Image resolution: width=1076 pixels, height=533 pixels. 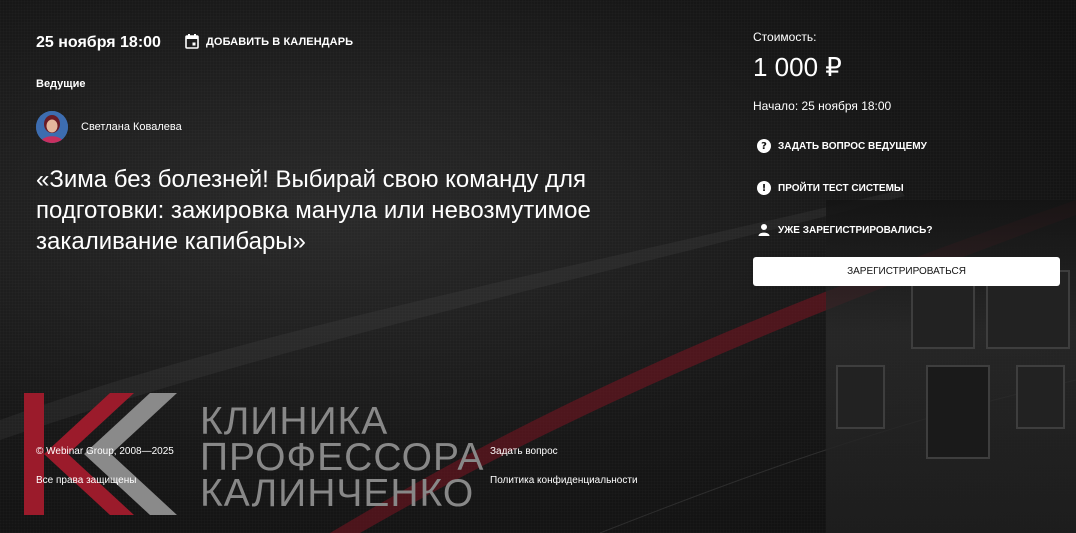 I want to click on footer-rights: Все права защищены, so click(x=86, y=480).